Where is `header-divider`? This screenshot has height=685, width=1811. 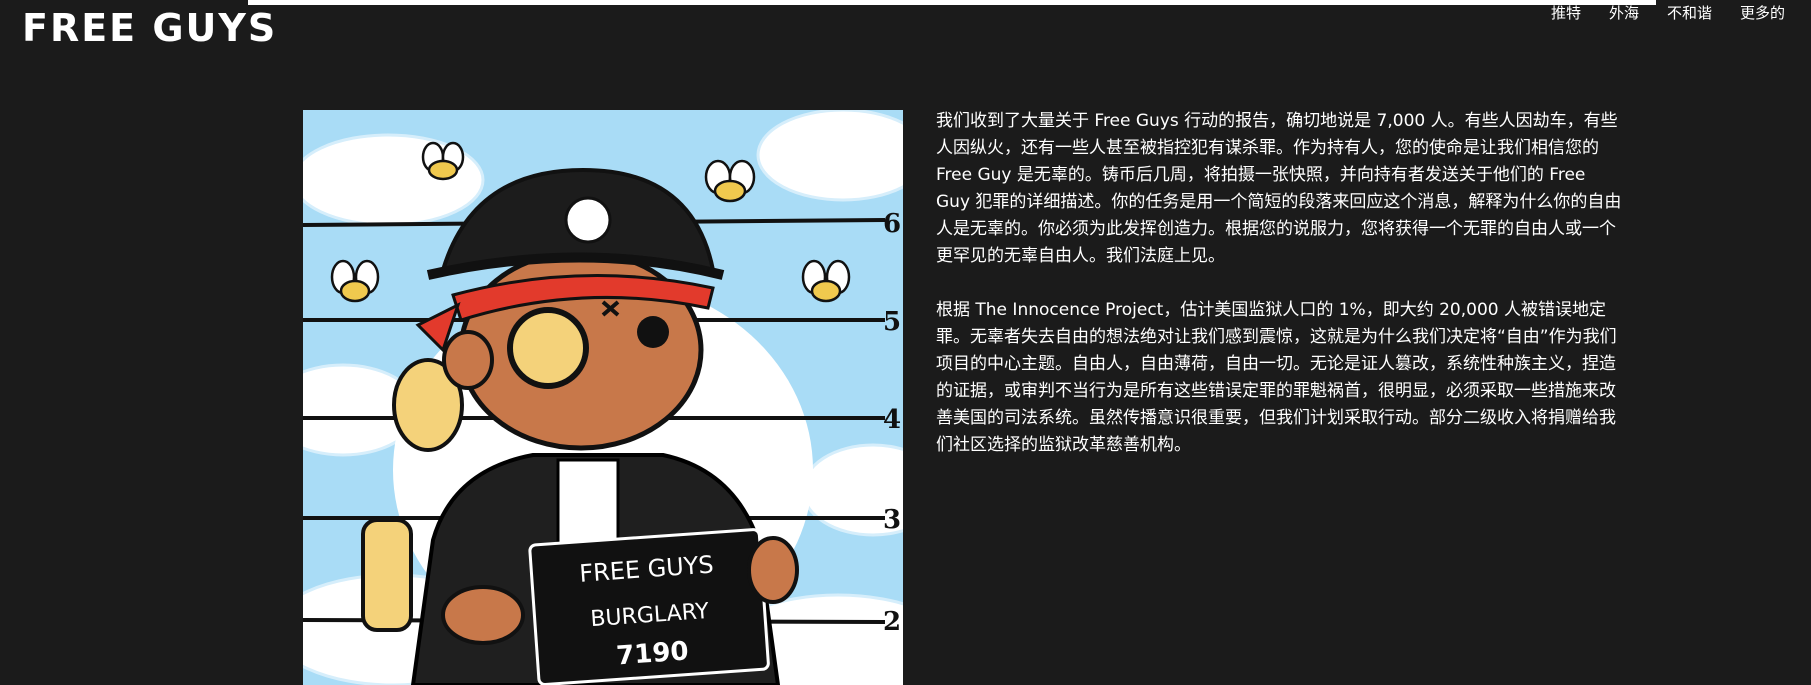
header-divider is located at coordinates (952, 2).